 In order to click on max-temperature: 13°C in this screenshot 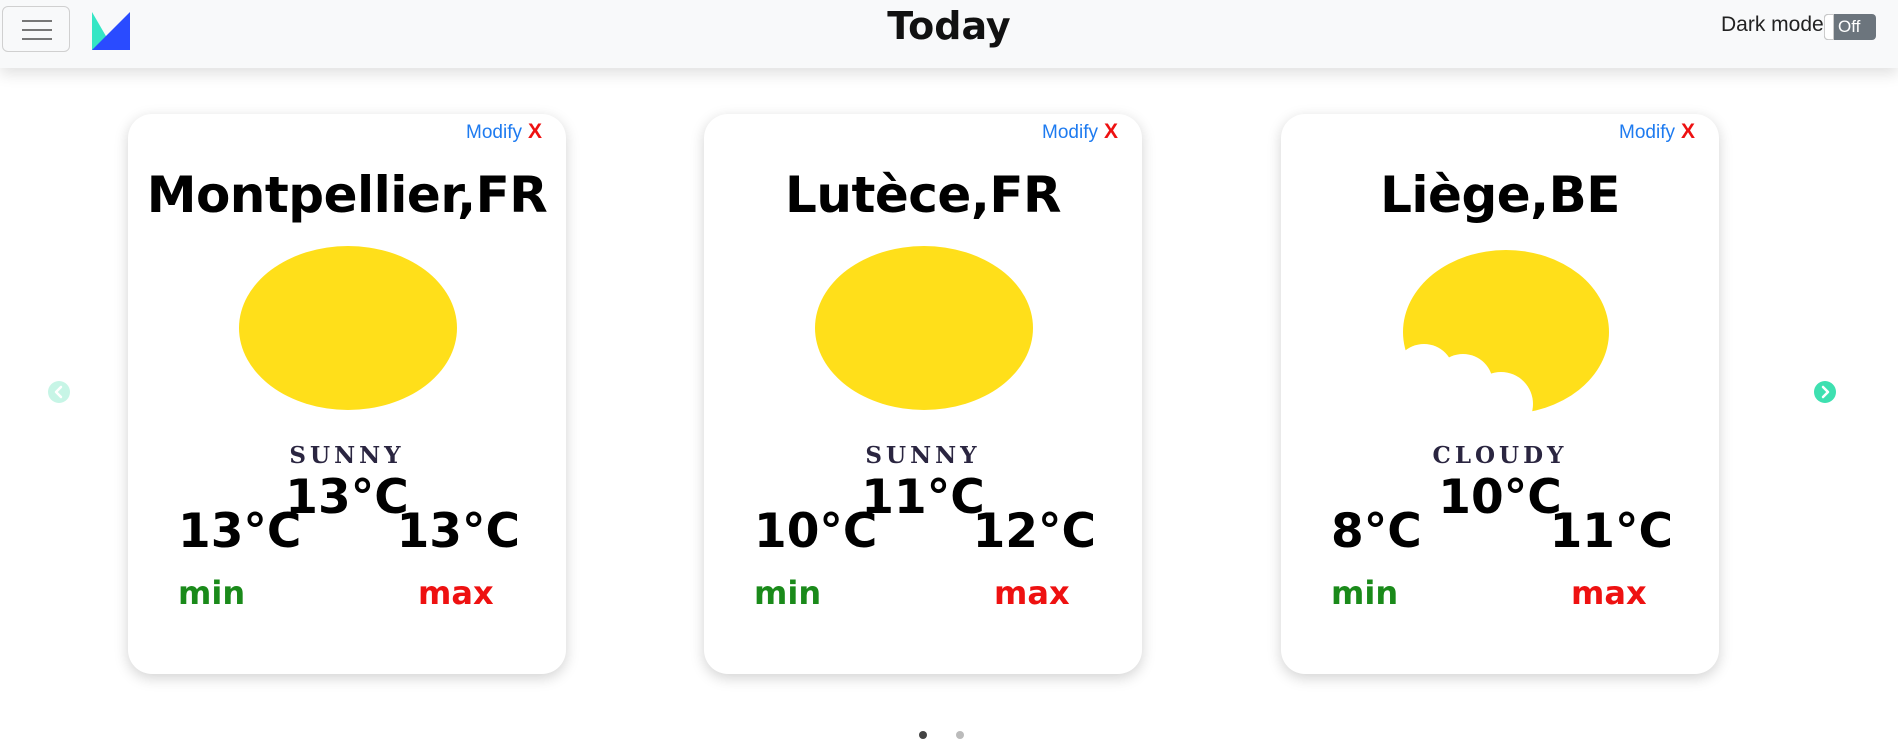, I will do `click(458, 531)`.